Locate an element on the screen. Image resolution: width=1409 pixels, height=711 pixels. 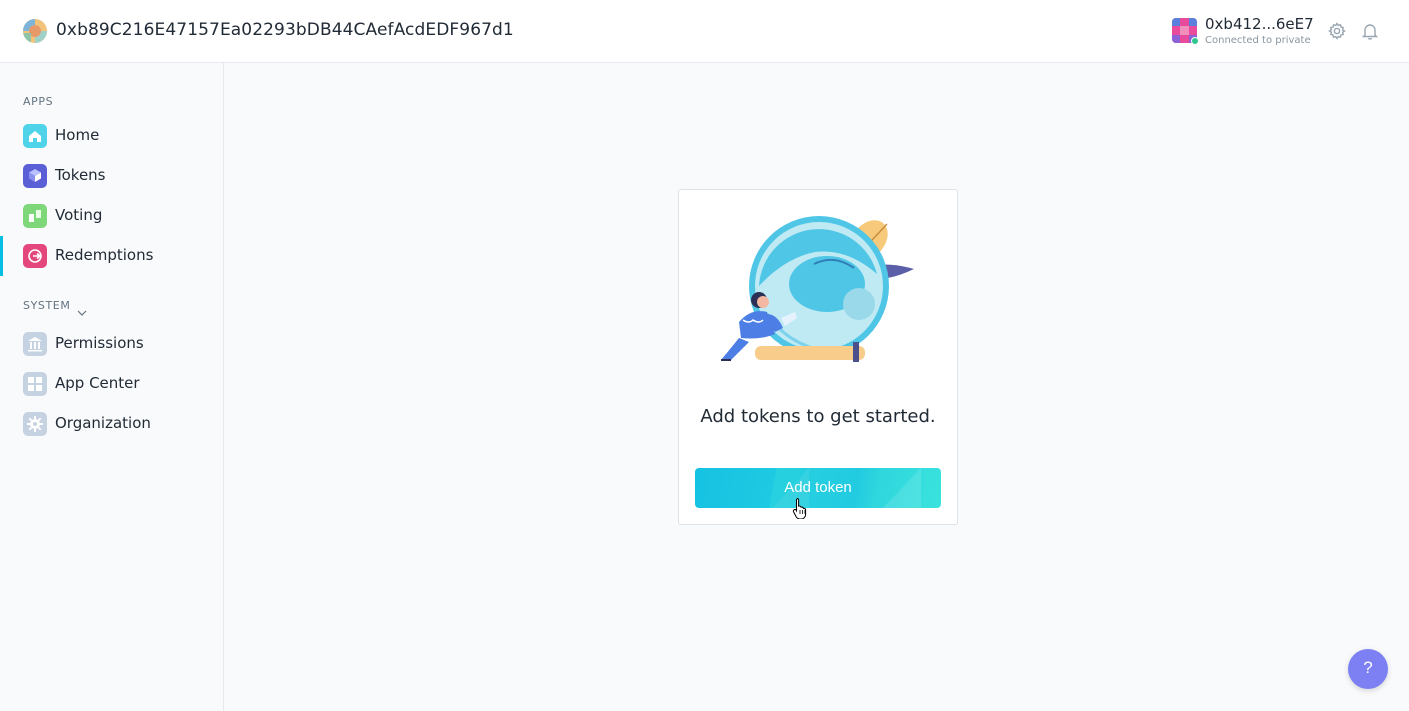
empty-state-card: Add tokens to get started. Add token is located at coordinates (818, 357).